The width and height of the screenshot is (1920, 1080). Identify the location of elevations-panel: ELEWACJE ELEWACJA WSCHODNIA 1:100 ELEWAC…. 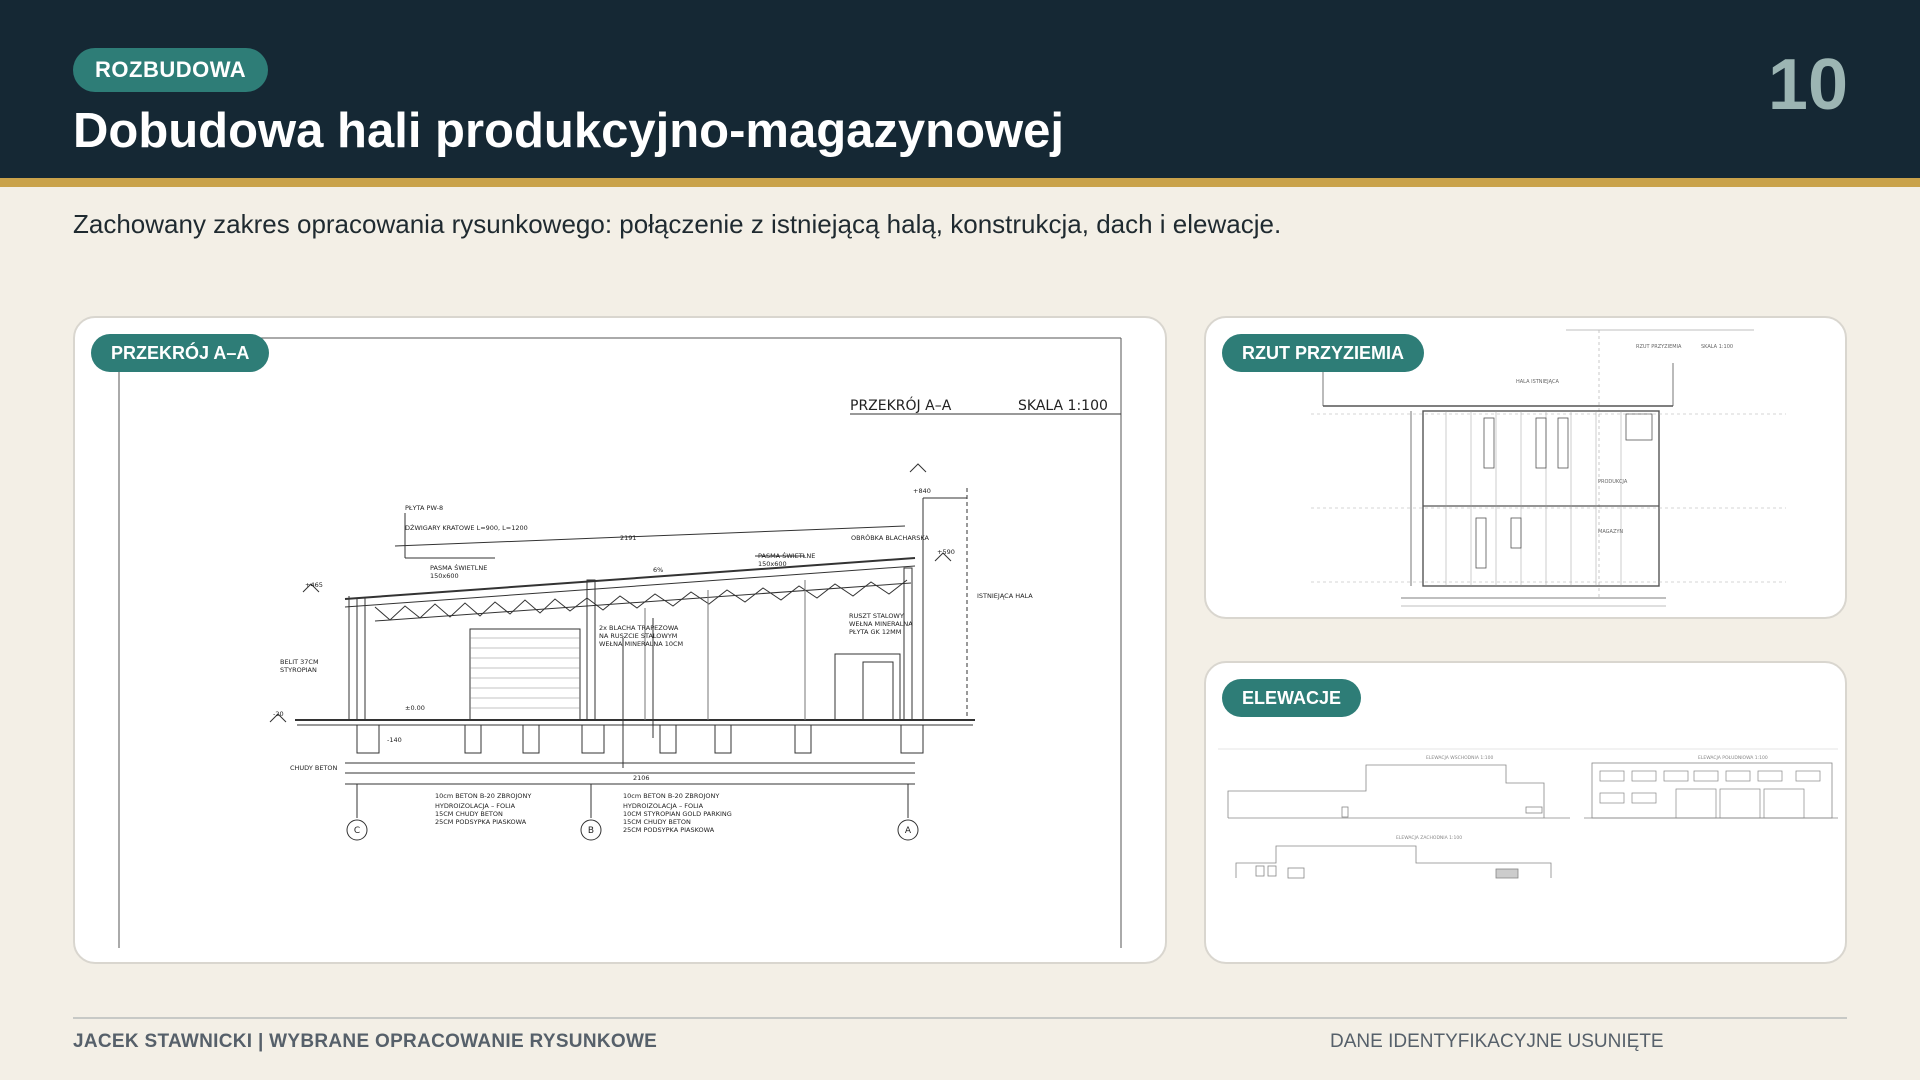
(1525, 812).